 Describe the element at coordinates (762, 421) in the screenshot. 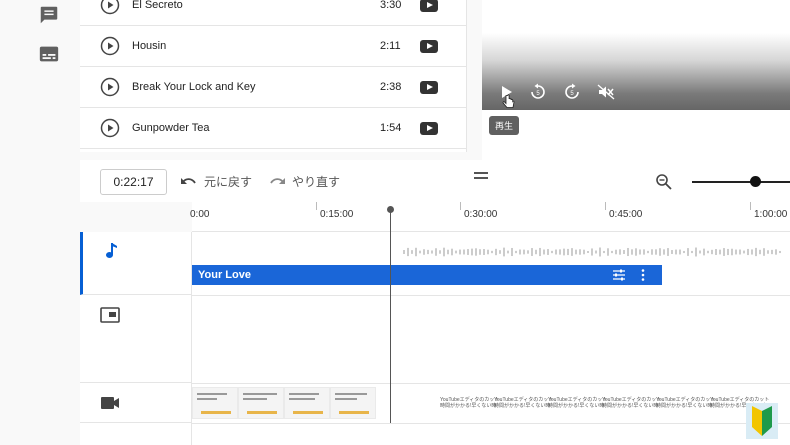

I see `beginner-mark-icon` at that location.